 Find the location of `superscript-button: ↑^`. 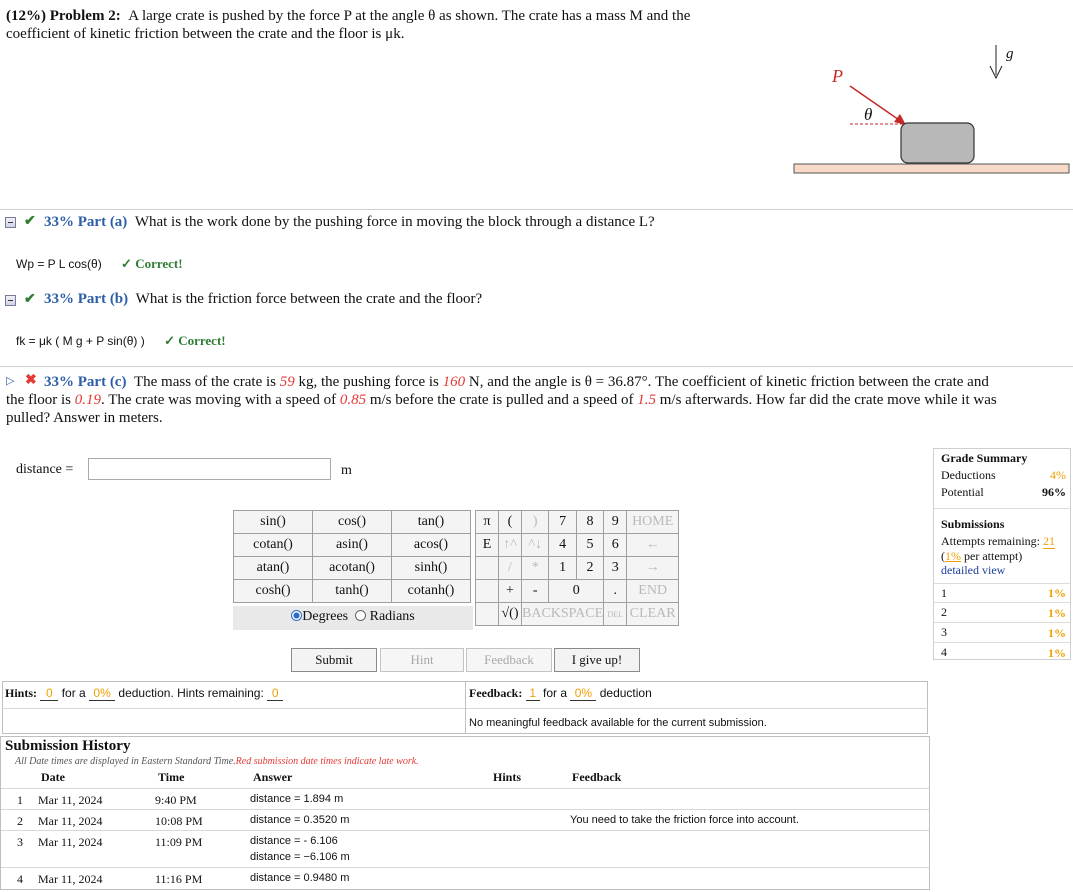

superscript-button: ↑^ is located at coordinates (510, 545).